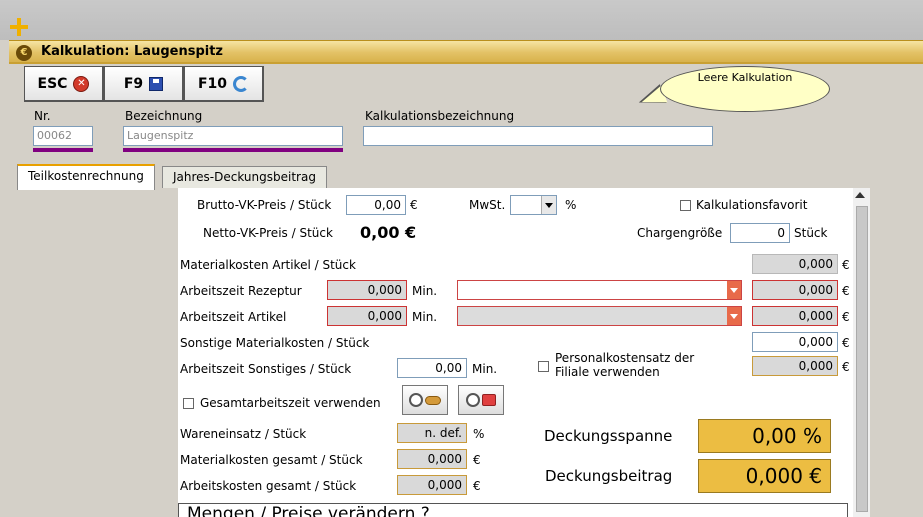 The image size is (923, 517). Describe the element at coordinates (425, 317) in the screenshot. I see `az-artikel-unit: Min.` at that location.